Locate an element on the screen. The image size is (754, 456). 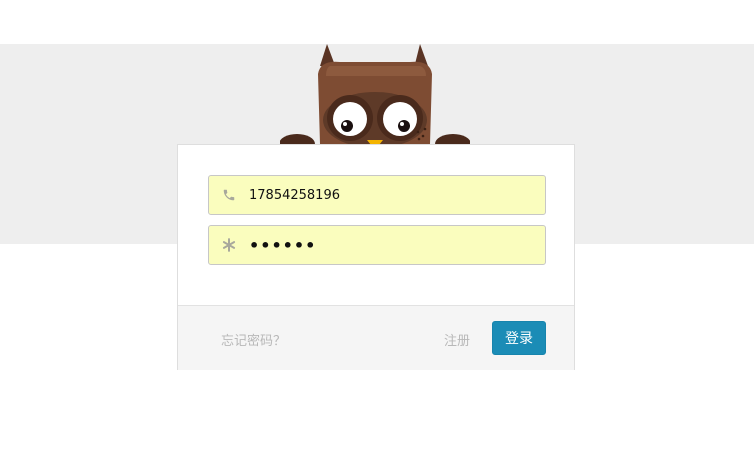
password-field is located at coordinates (377, 245).